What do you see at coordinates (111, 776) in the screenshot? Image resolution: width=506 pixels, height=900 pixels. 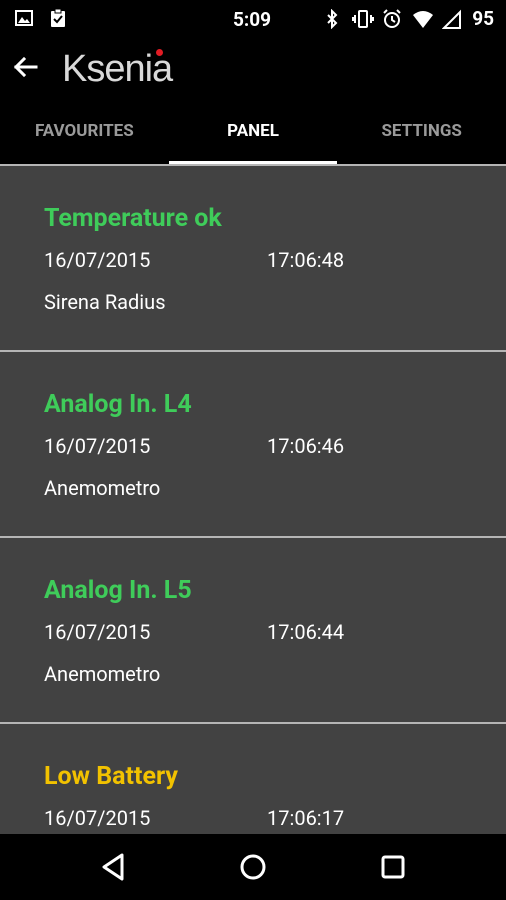 I see `event-title: Low Battery` at bounding box center [111, 776].